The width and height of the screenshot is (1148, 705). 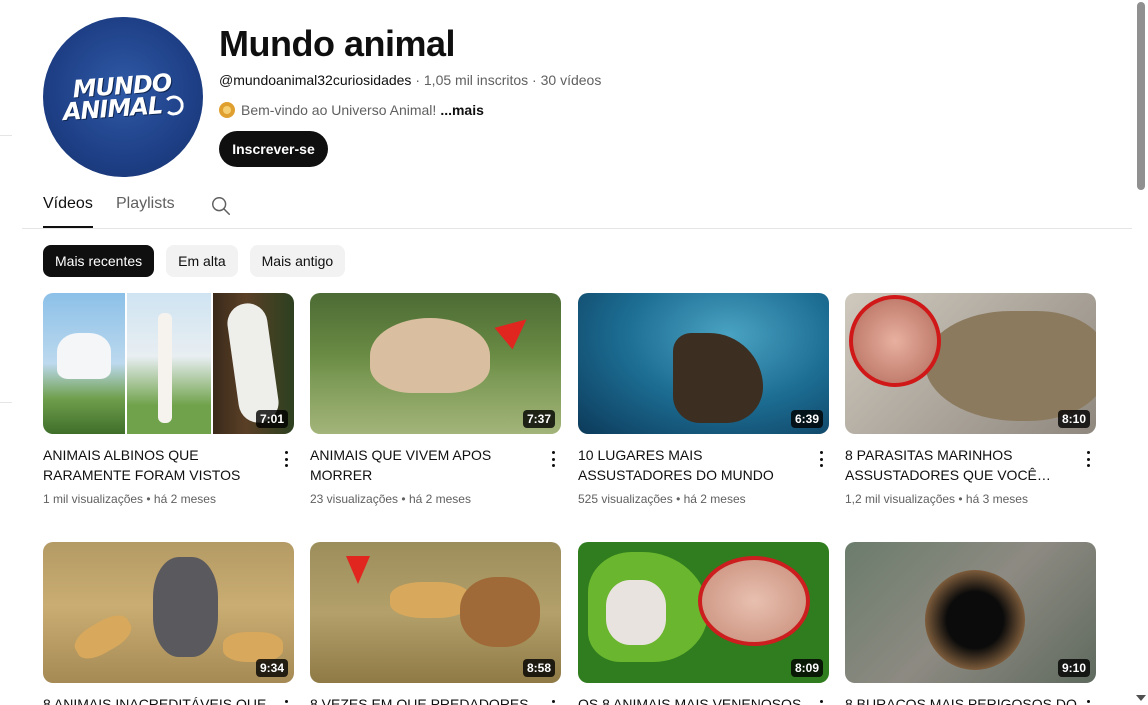 I want to click on video-card: 9:10 8 BURACOS MAIS PERIGOSOS DO, so click(x=970, y=623).